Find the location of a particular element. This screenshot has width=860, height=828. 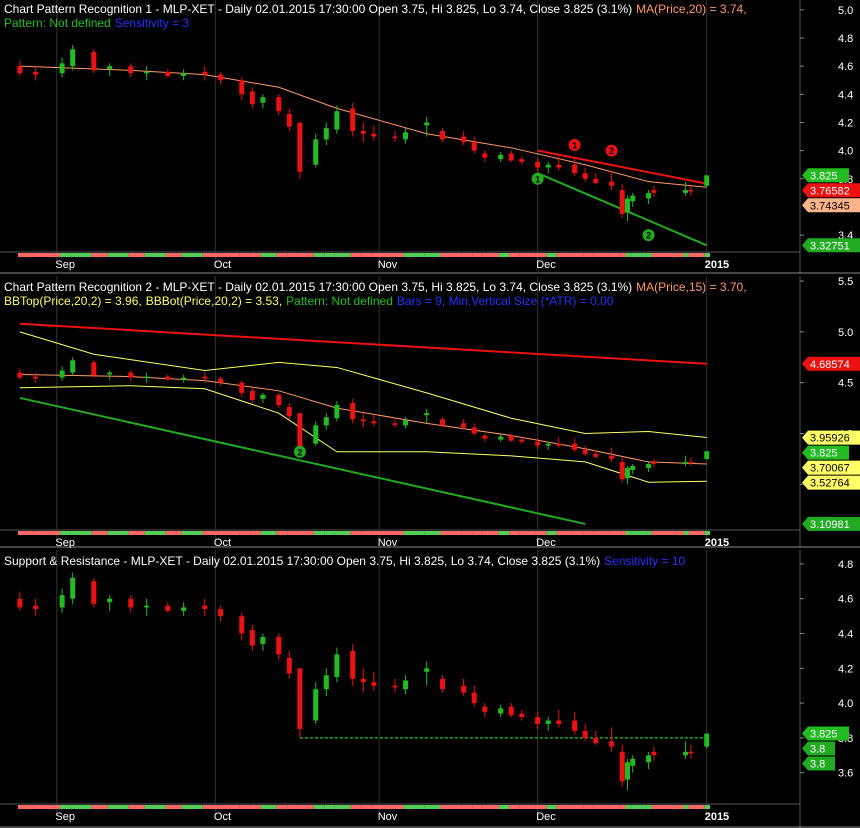

panel2-bbtop-label: BBTop(Price,20,2) = 3.96, is located at coordinates (73, 301).